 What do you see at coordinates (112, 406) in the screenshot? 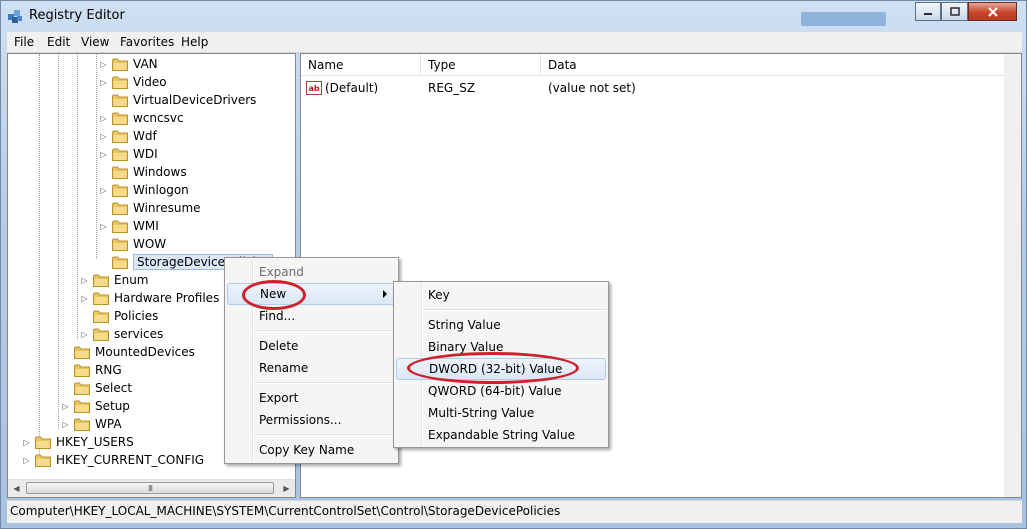
I see `tree-node-label: Setup` at bounding box center [112, 406].